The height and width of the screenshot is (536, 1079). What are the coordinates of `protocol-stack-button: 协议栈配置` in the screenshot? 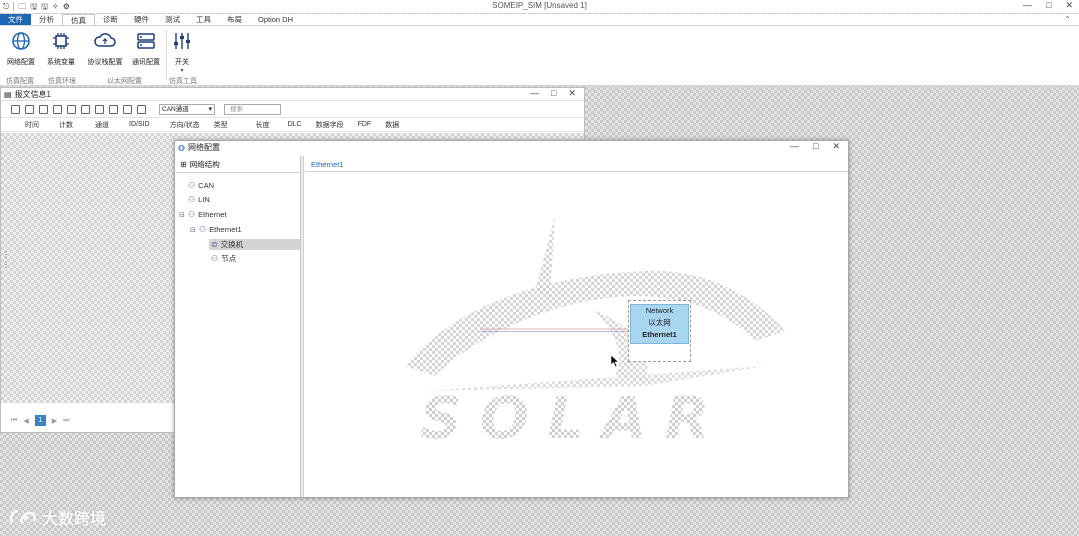 It's located at (105, 48).